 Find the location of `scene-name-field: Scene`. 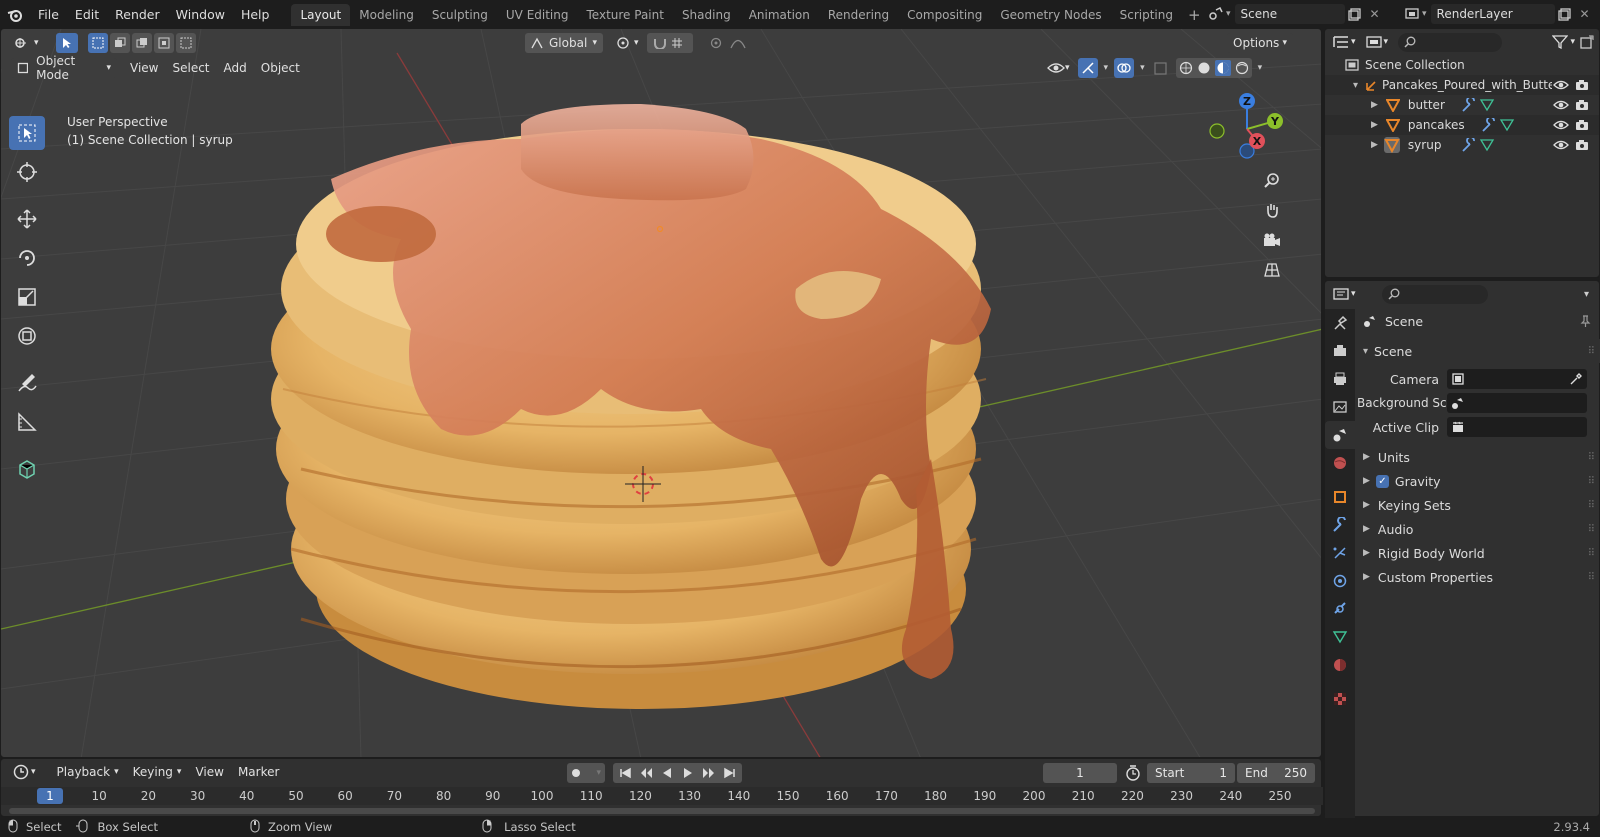

scene-name-field: Scene is located at coordinates (1289, 14).